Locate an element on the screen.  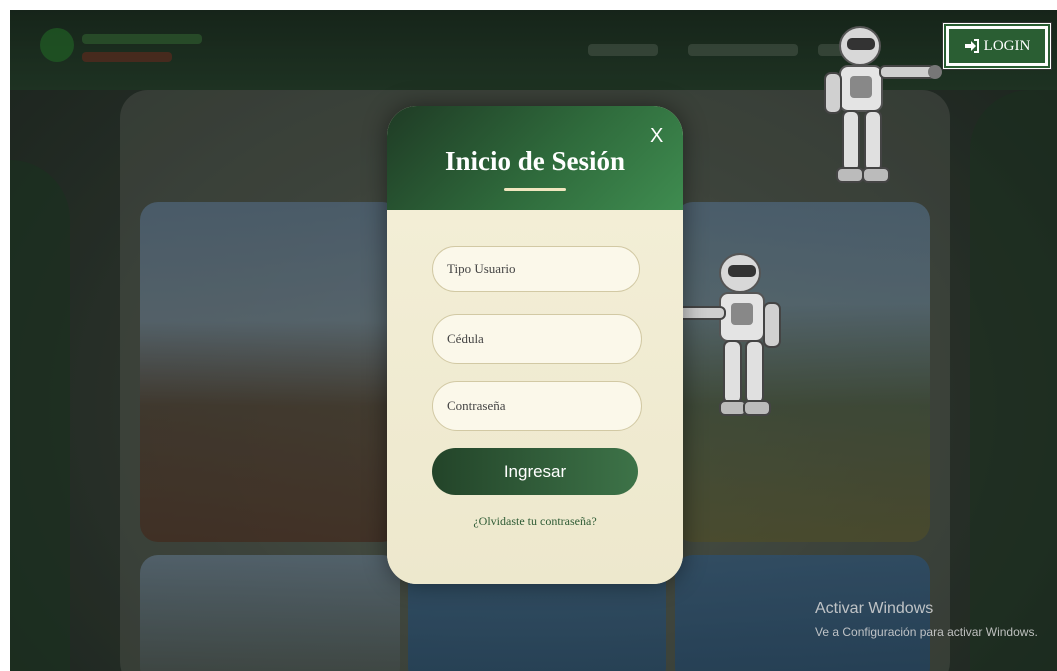
login-label: LOGIN is located at coordinates (1007, 45).